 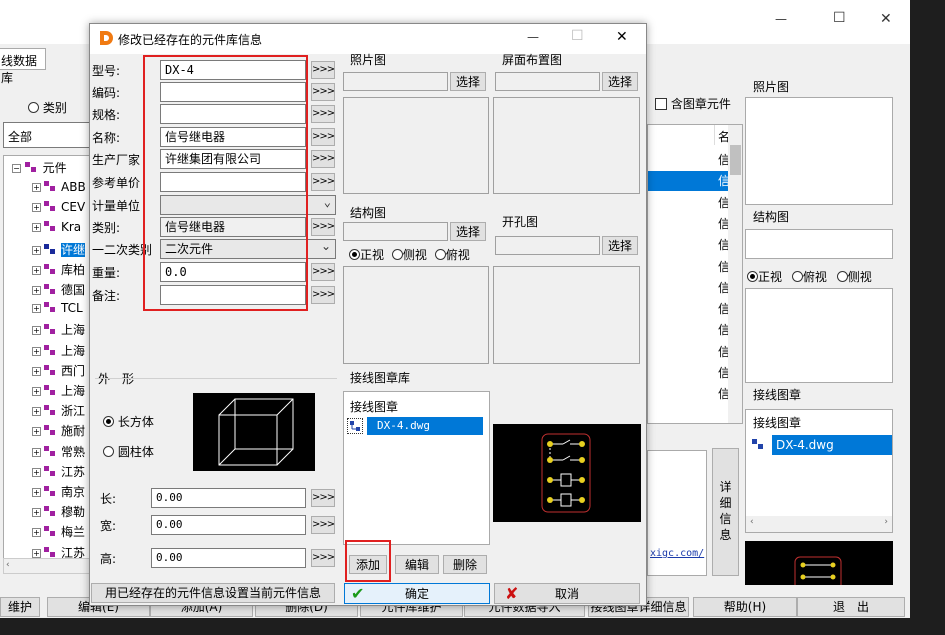 What do you see at coordinates (225, 183) in the screenshot?
I see `highlight-fields-box` at bounding box center [225, 183].